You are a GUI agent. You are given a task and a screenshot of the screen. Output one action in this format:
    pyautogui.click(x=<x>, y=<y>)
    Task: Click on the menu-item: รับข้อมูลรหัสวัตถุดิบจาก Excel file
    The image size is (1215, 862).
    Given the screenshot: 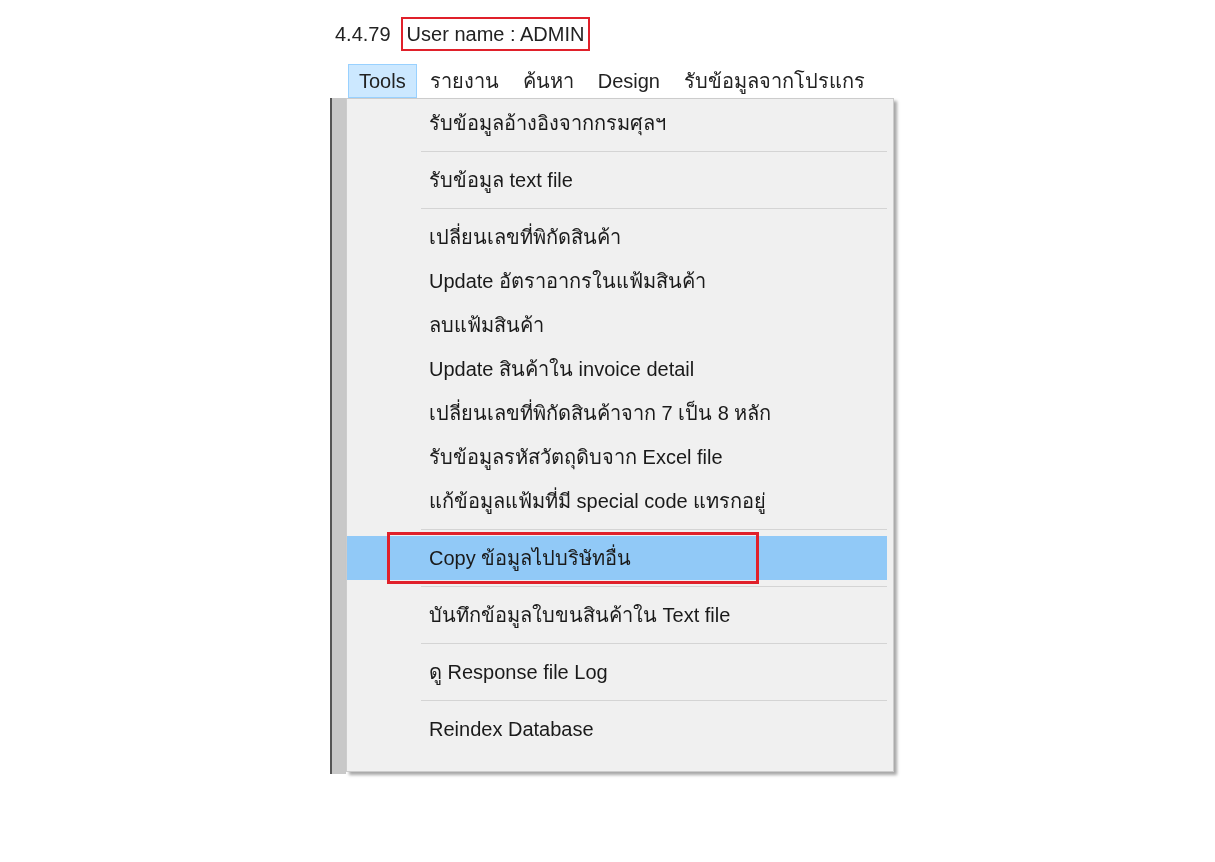 What is the action you would take?
    pyautogui.click(x=617, y=457)
    